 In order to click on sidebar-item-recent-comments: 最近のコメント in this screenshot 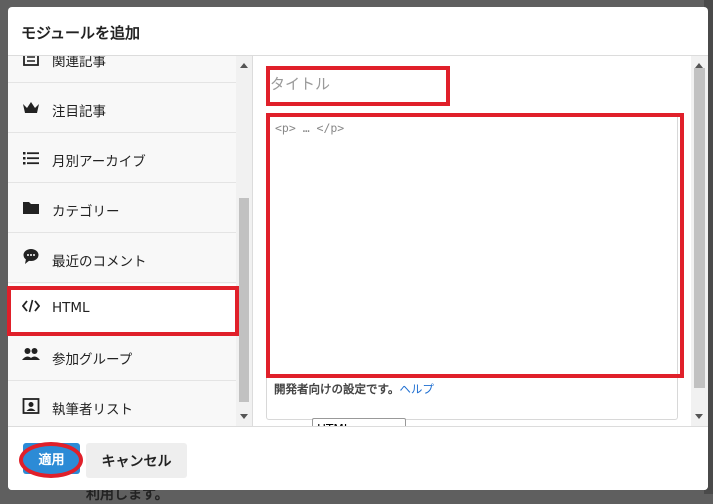, I will do `click(122, 258)`.